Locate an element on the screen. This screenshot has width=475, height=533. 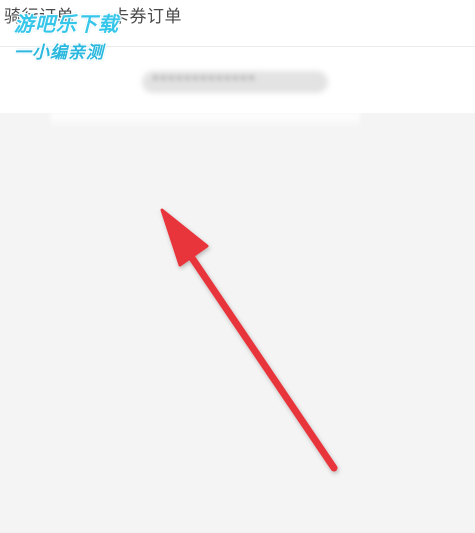
arrow-shaft is located at coordinates (261, 360).